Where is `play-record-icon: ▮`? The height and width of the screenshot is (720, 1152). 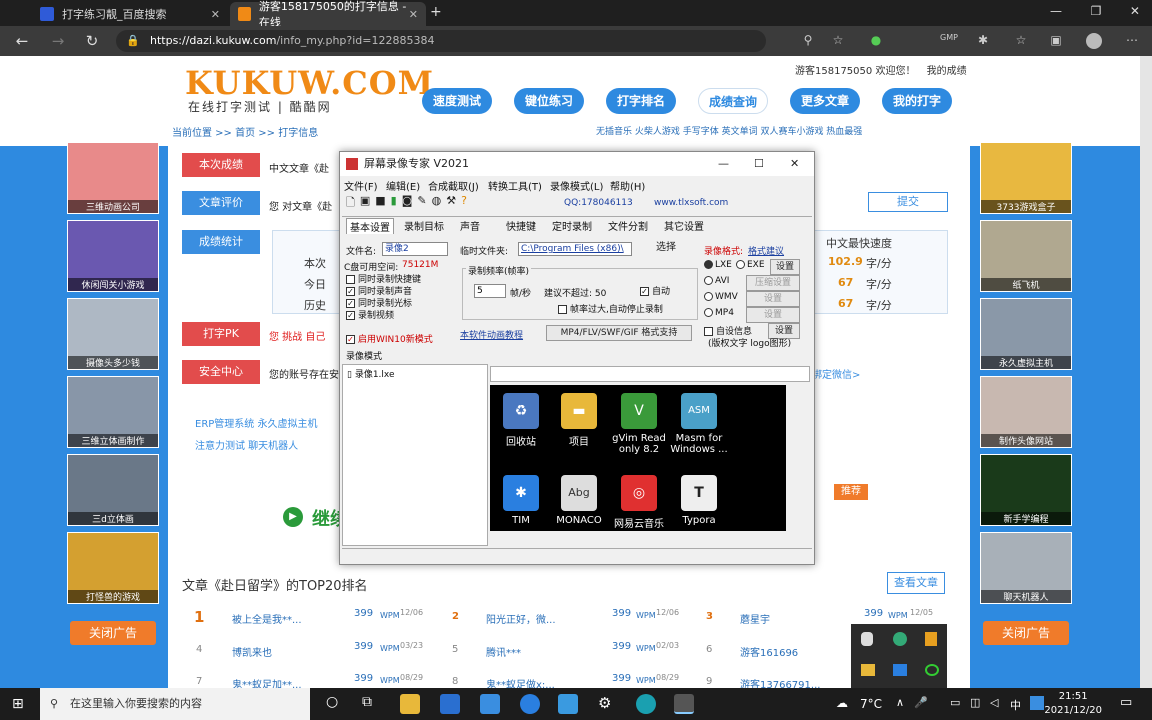 play-record-icon: ▮ is located at coordinates (394, 203).